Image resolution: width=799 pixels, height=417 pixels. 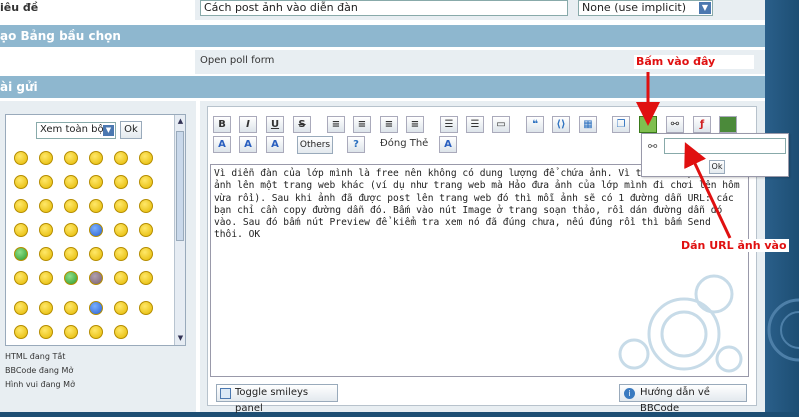 I want to click on arrow-to-url-input, so click(x=708, y=190).